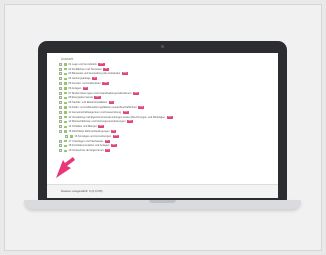 Image resolution: width=326 pixels, height=255 pixels. I want to click on camera-icon, so click(162, 46).